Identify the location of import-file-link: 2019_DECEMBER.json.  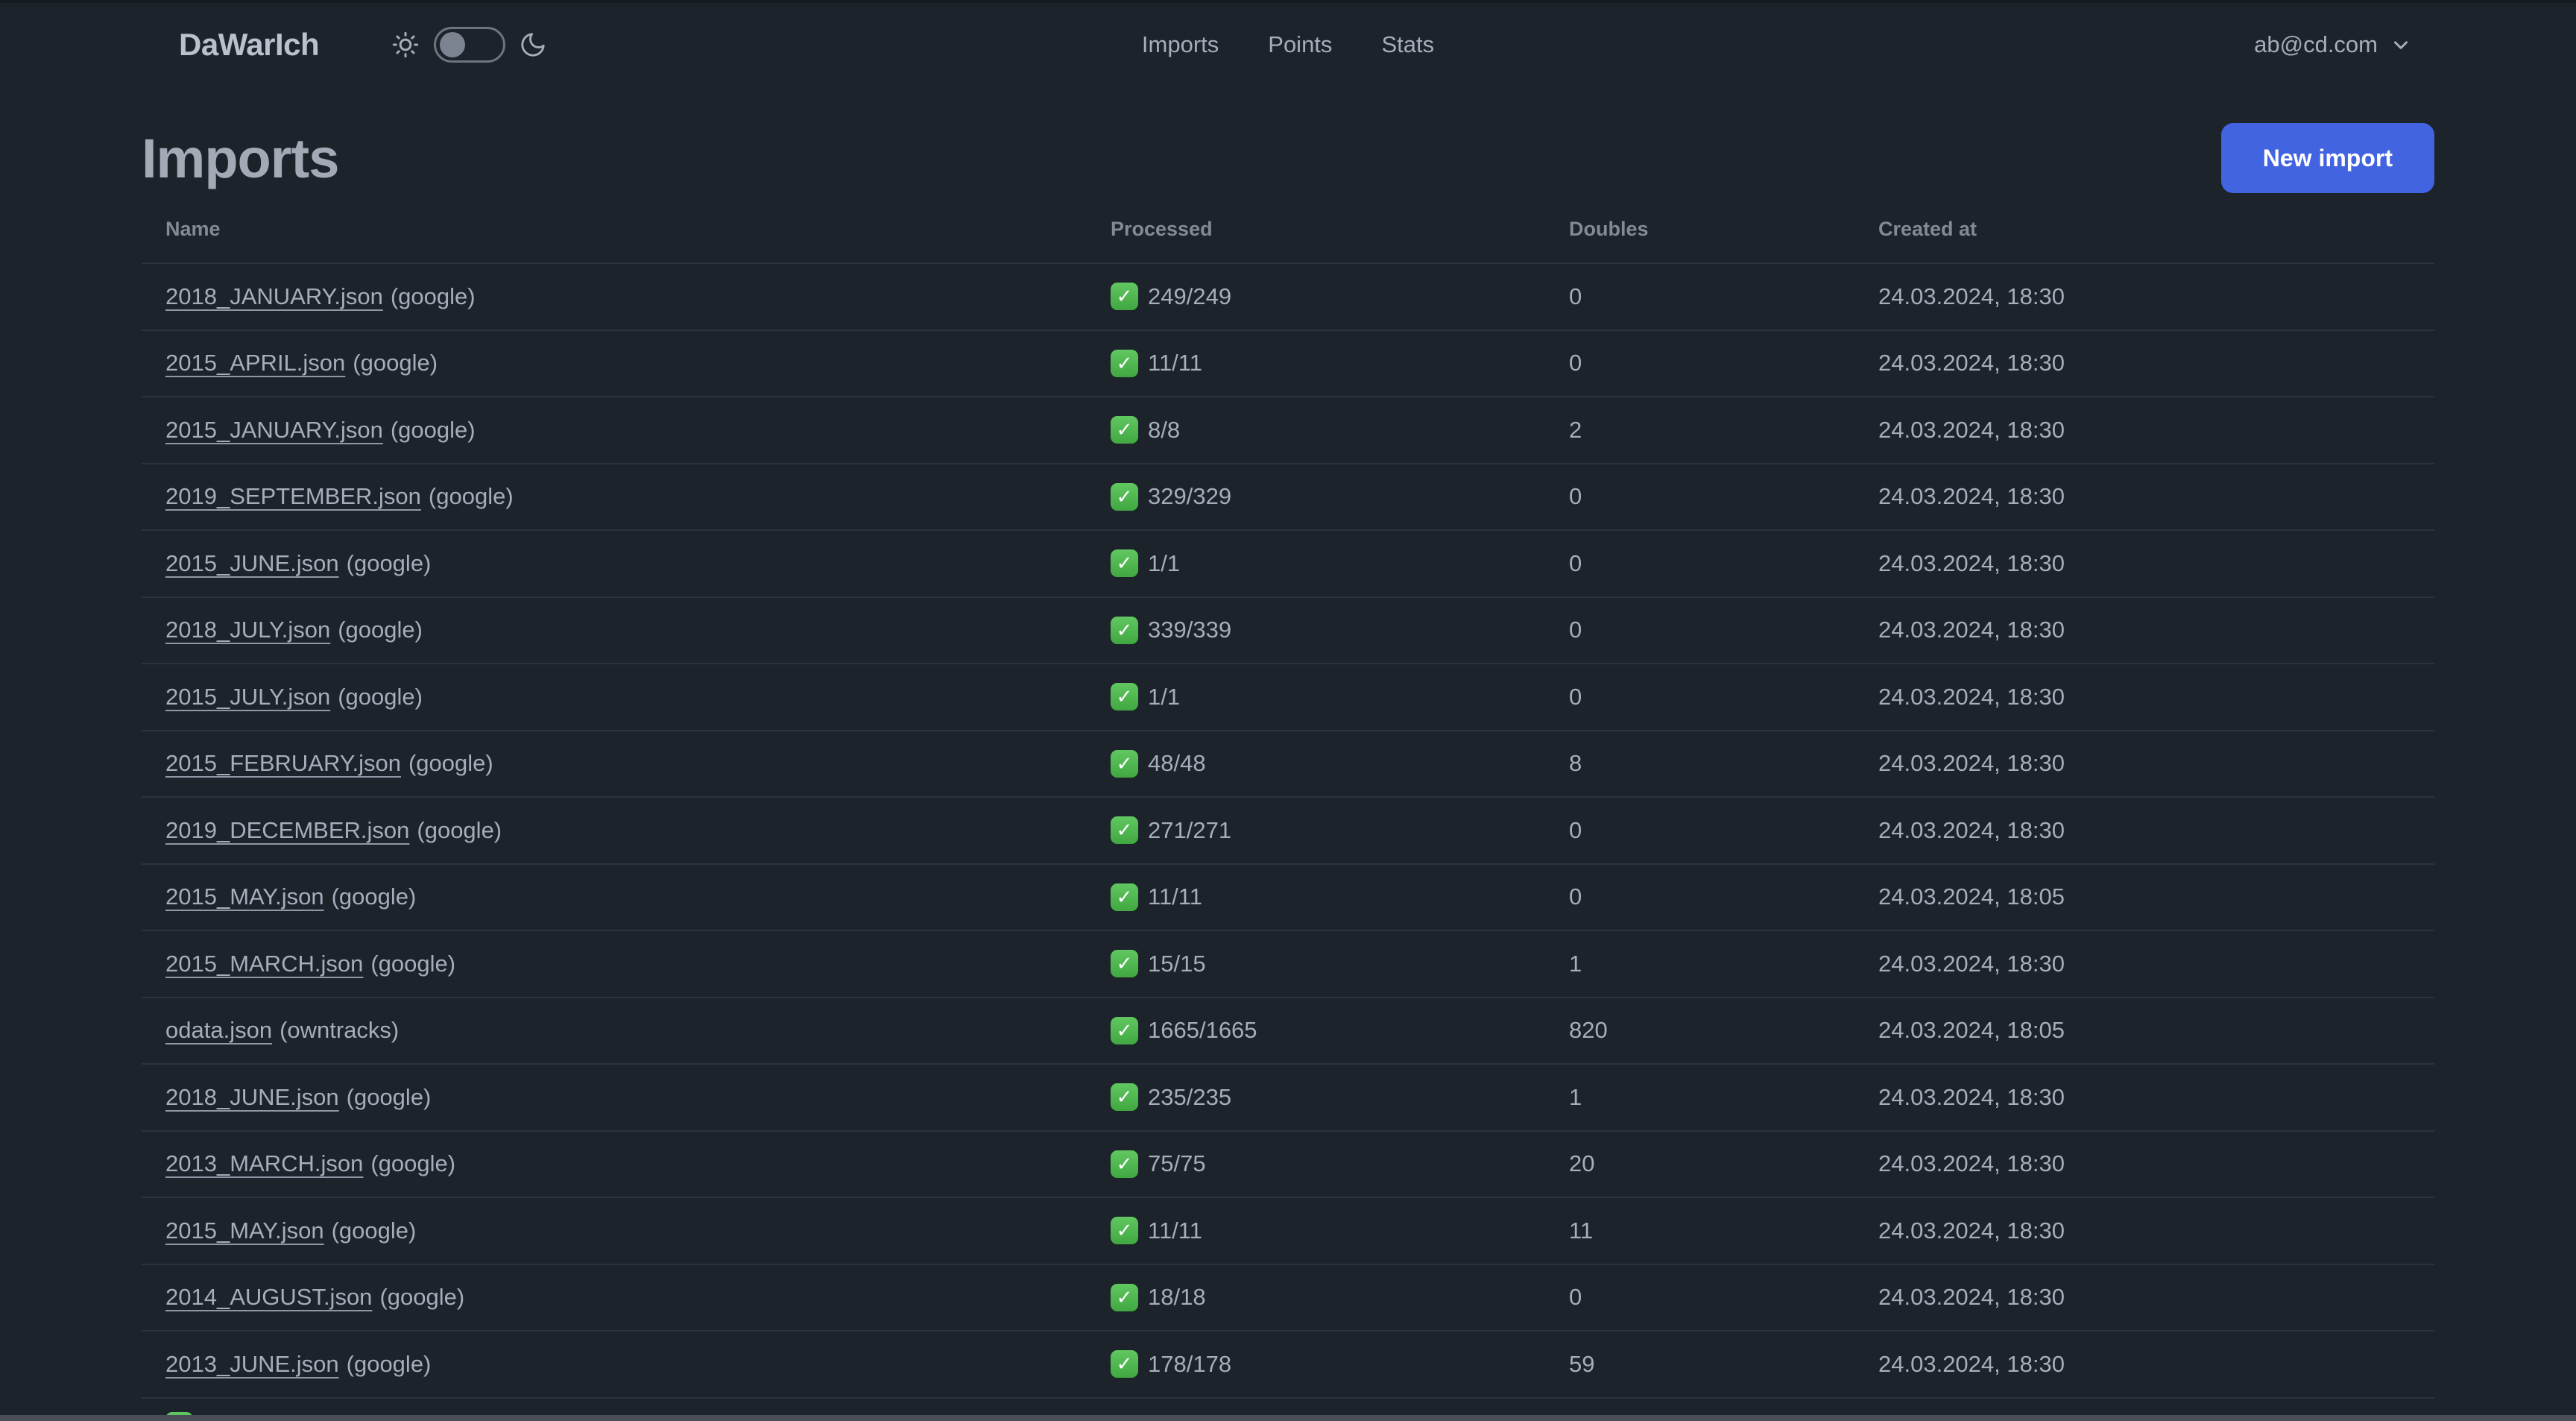
(287, 830).